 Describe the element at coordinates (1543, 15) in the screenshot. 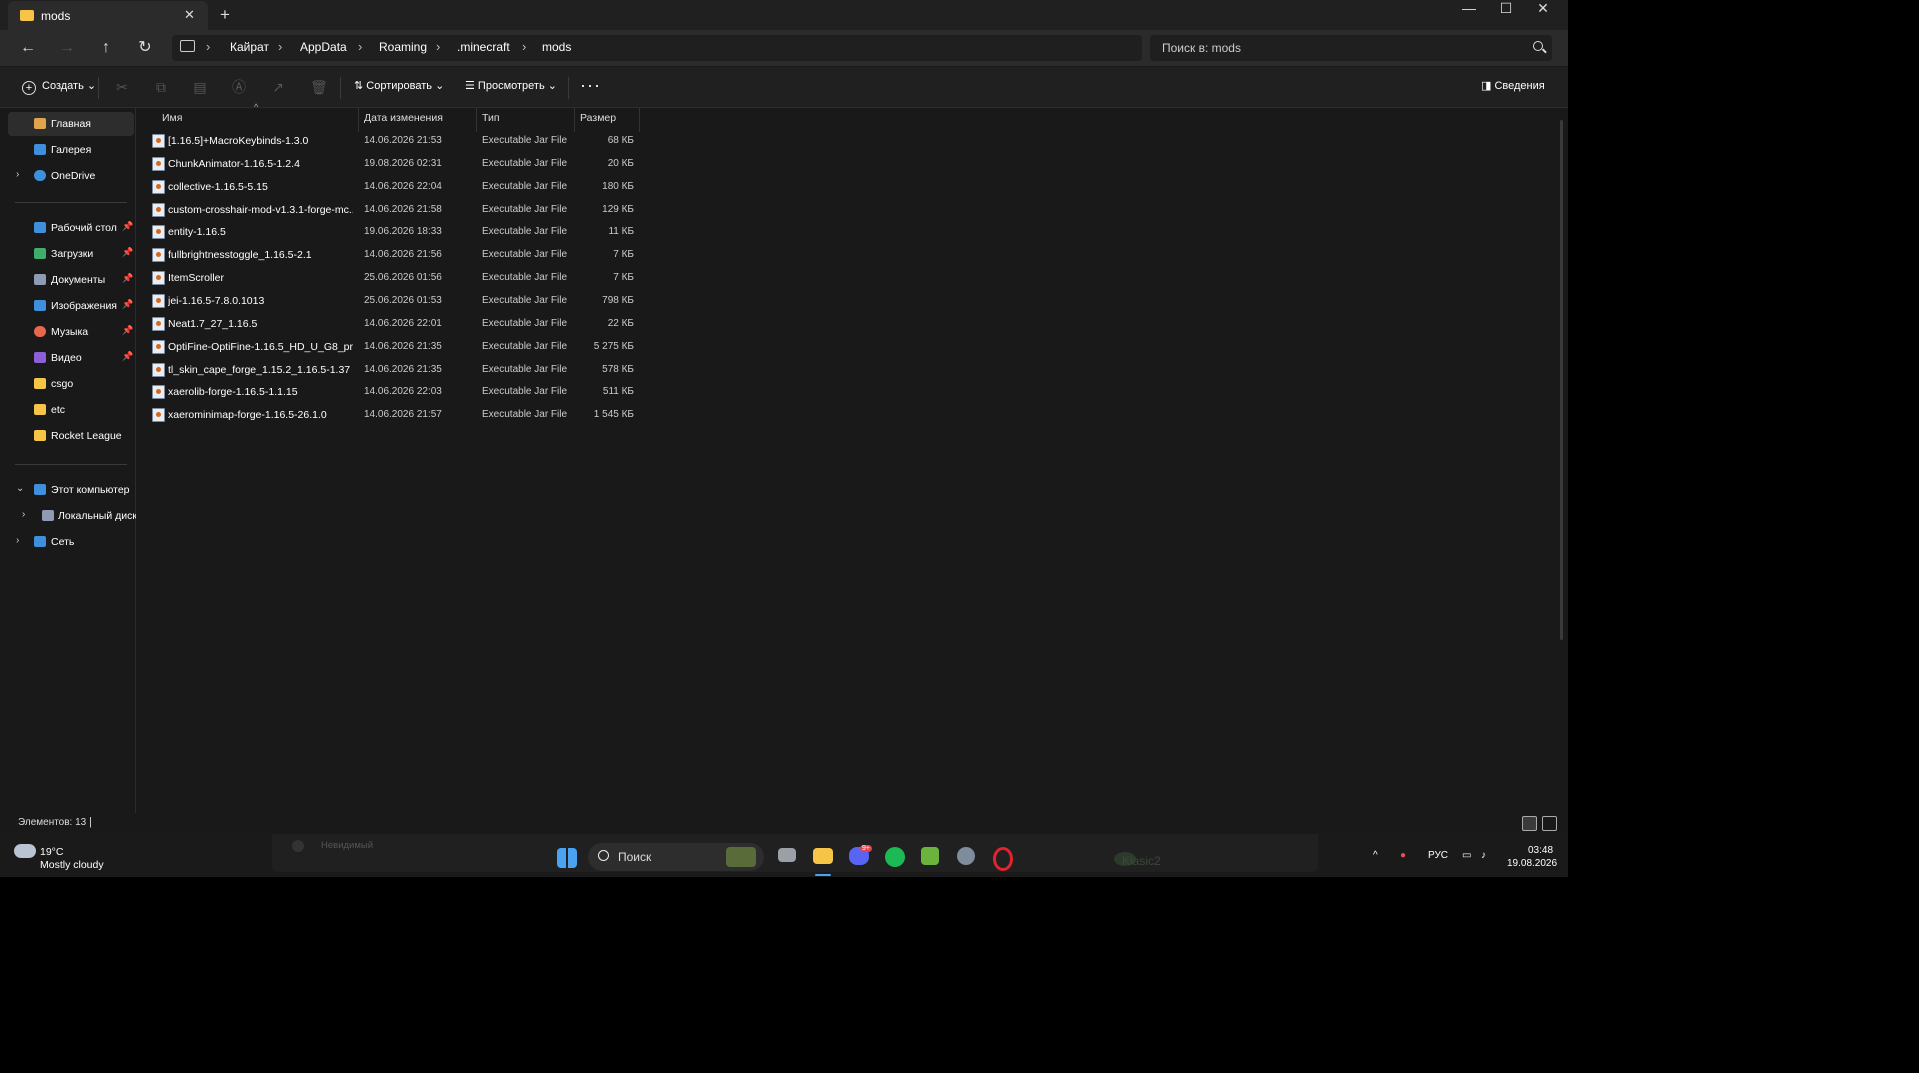

I see `close-button: ✕` at that location.